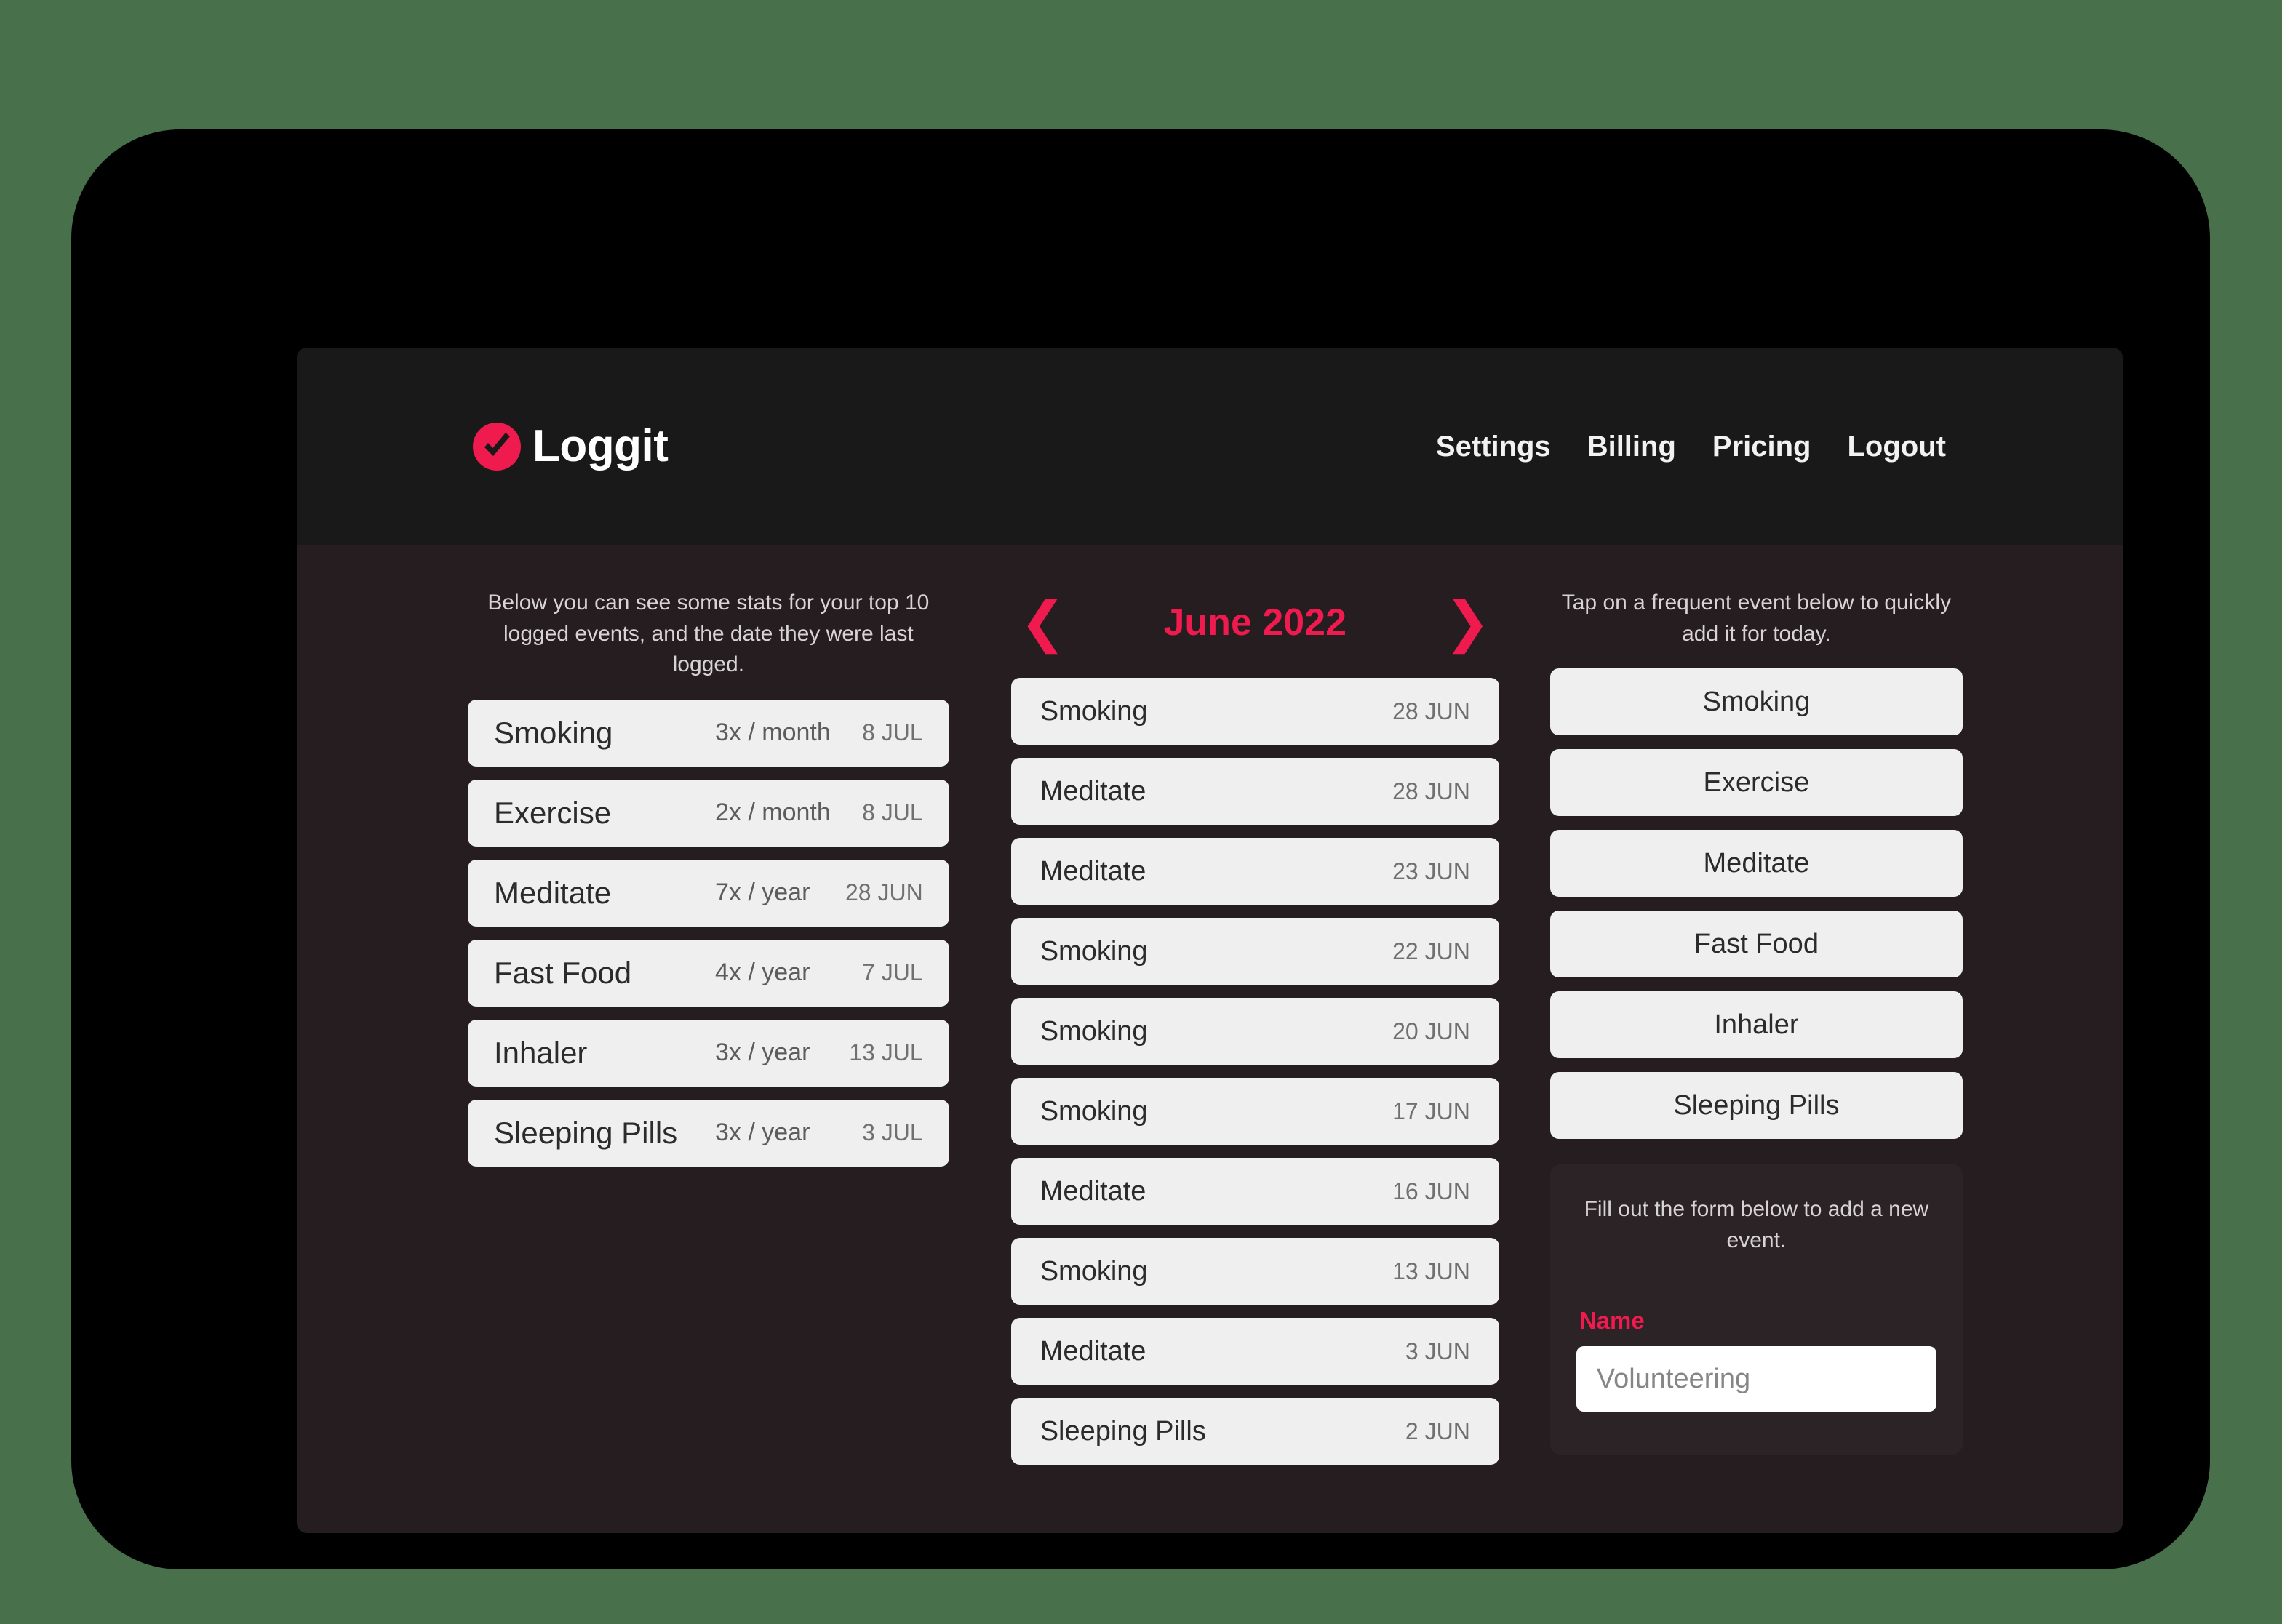 This screenshot has width=2282, height=1624. I want to click on stat-date: 7 JUL, so click(892, 972).